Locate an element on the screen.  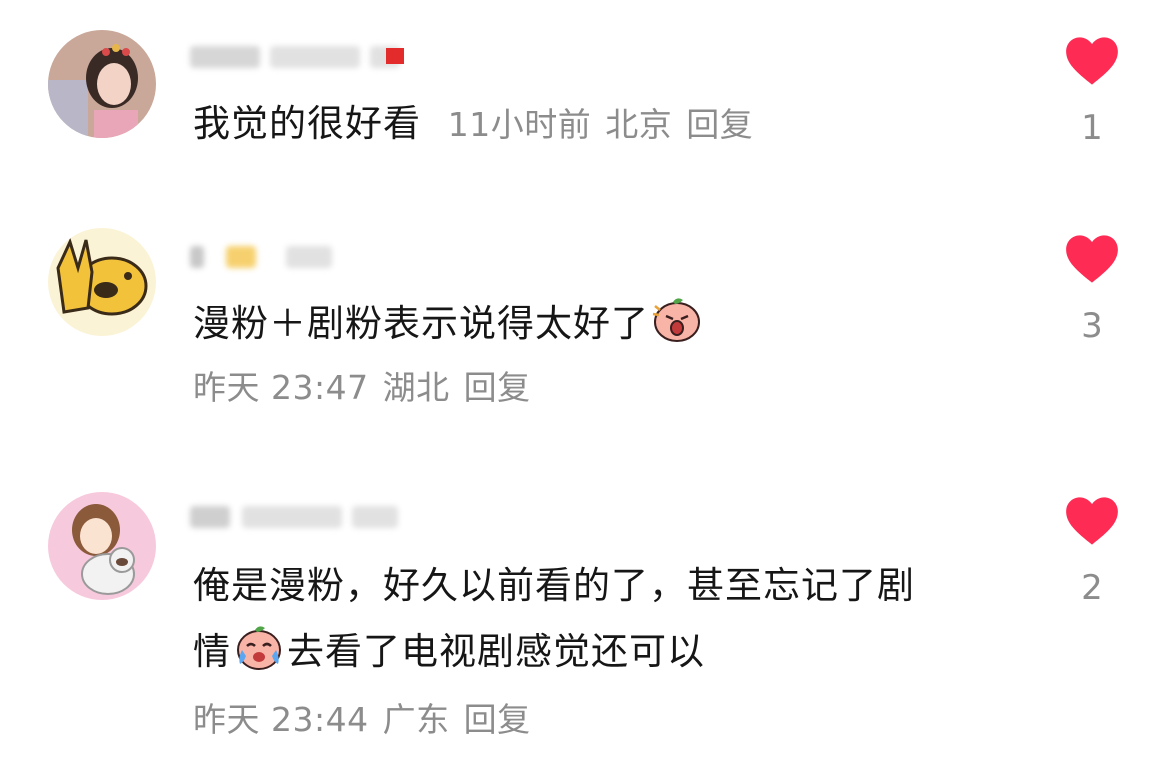
like-button: 3 is located at coordinates (1092, 290).